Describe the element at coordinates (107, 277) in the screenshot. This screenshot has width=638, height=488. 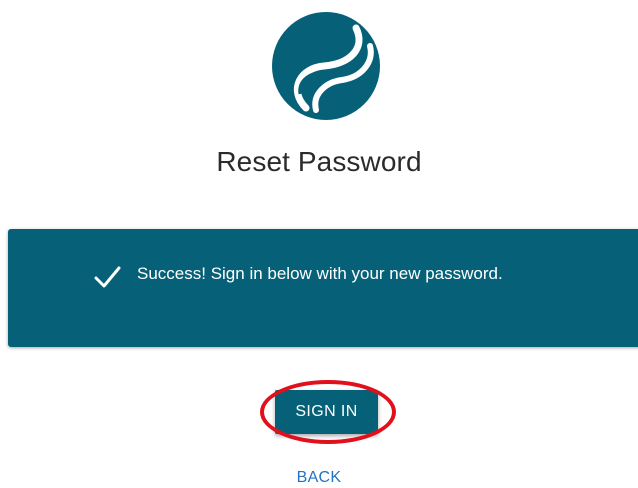
I see `checkmark-icon` at that location.